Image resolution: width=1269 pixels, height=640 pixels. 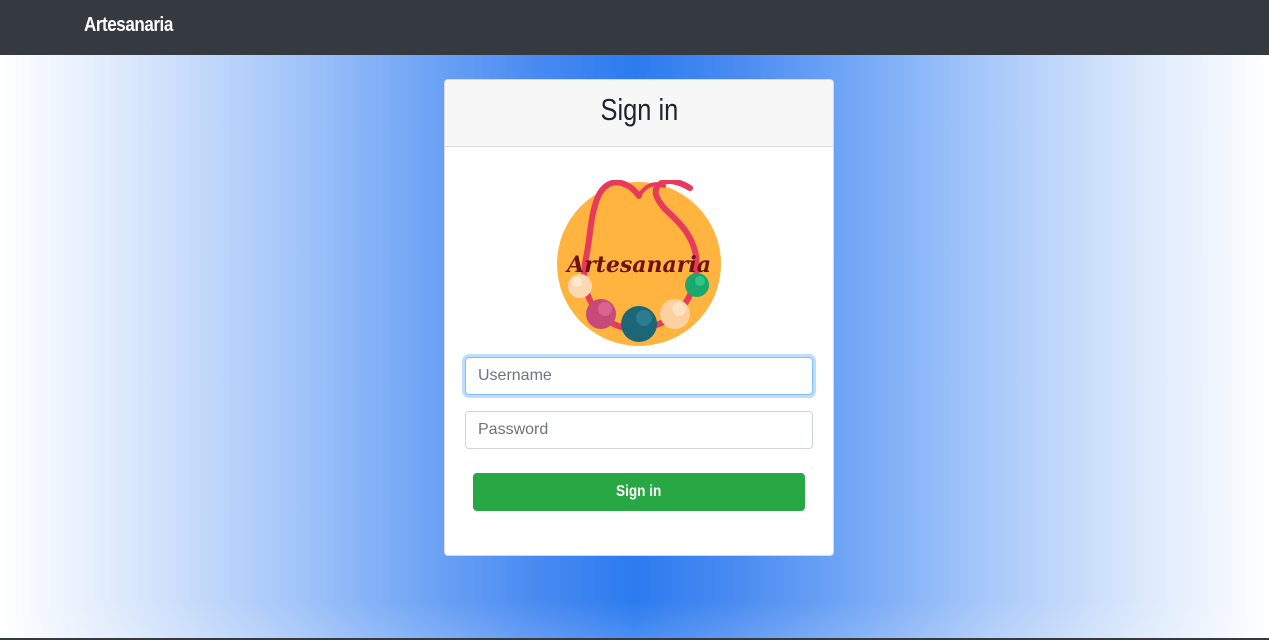 I want to click on sign-in-button-label: Sign in, so click(x=639, y=491).